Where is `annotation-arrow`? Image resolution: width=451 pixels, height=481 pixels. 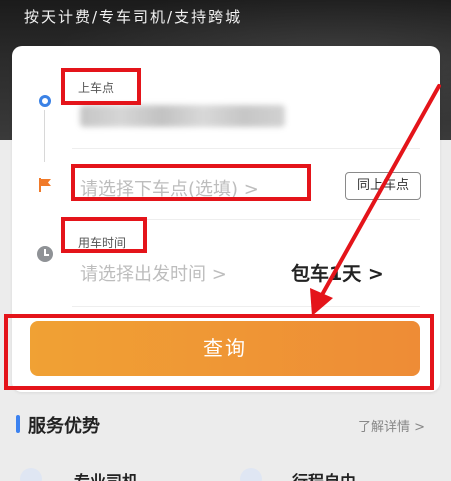
annotation-arrow is located at coordinates (375, 200).